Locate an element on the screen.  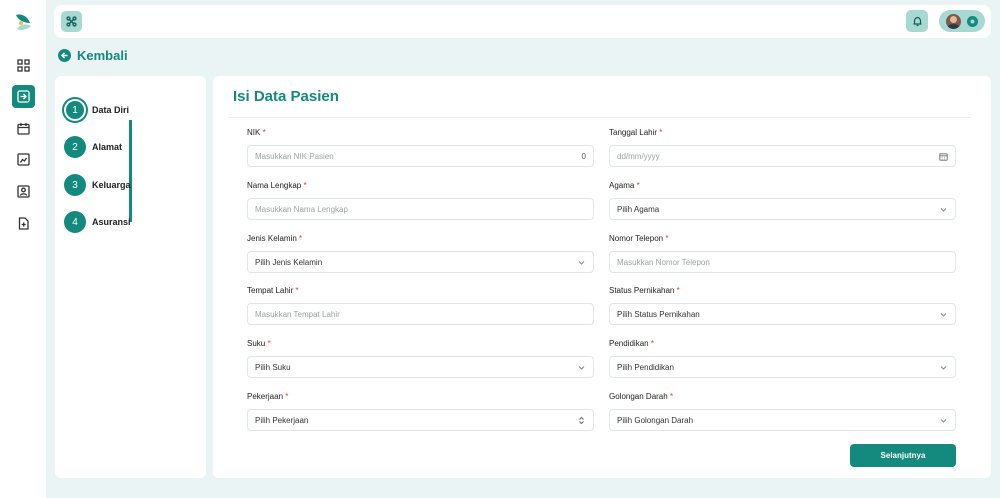
sidebar-item-dashboard is located at coordinates (23, 65).